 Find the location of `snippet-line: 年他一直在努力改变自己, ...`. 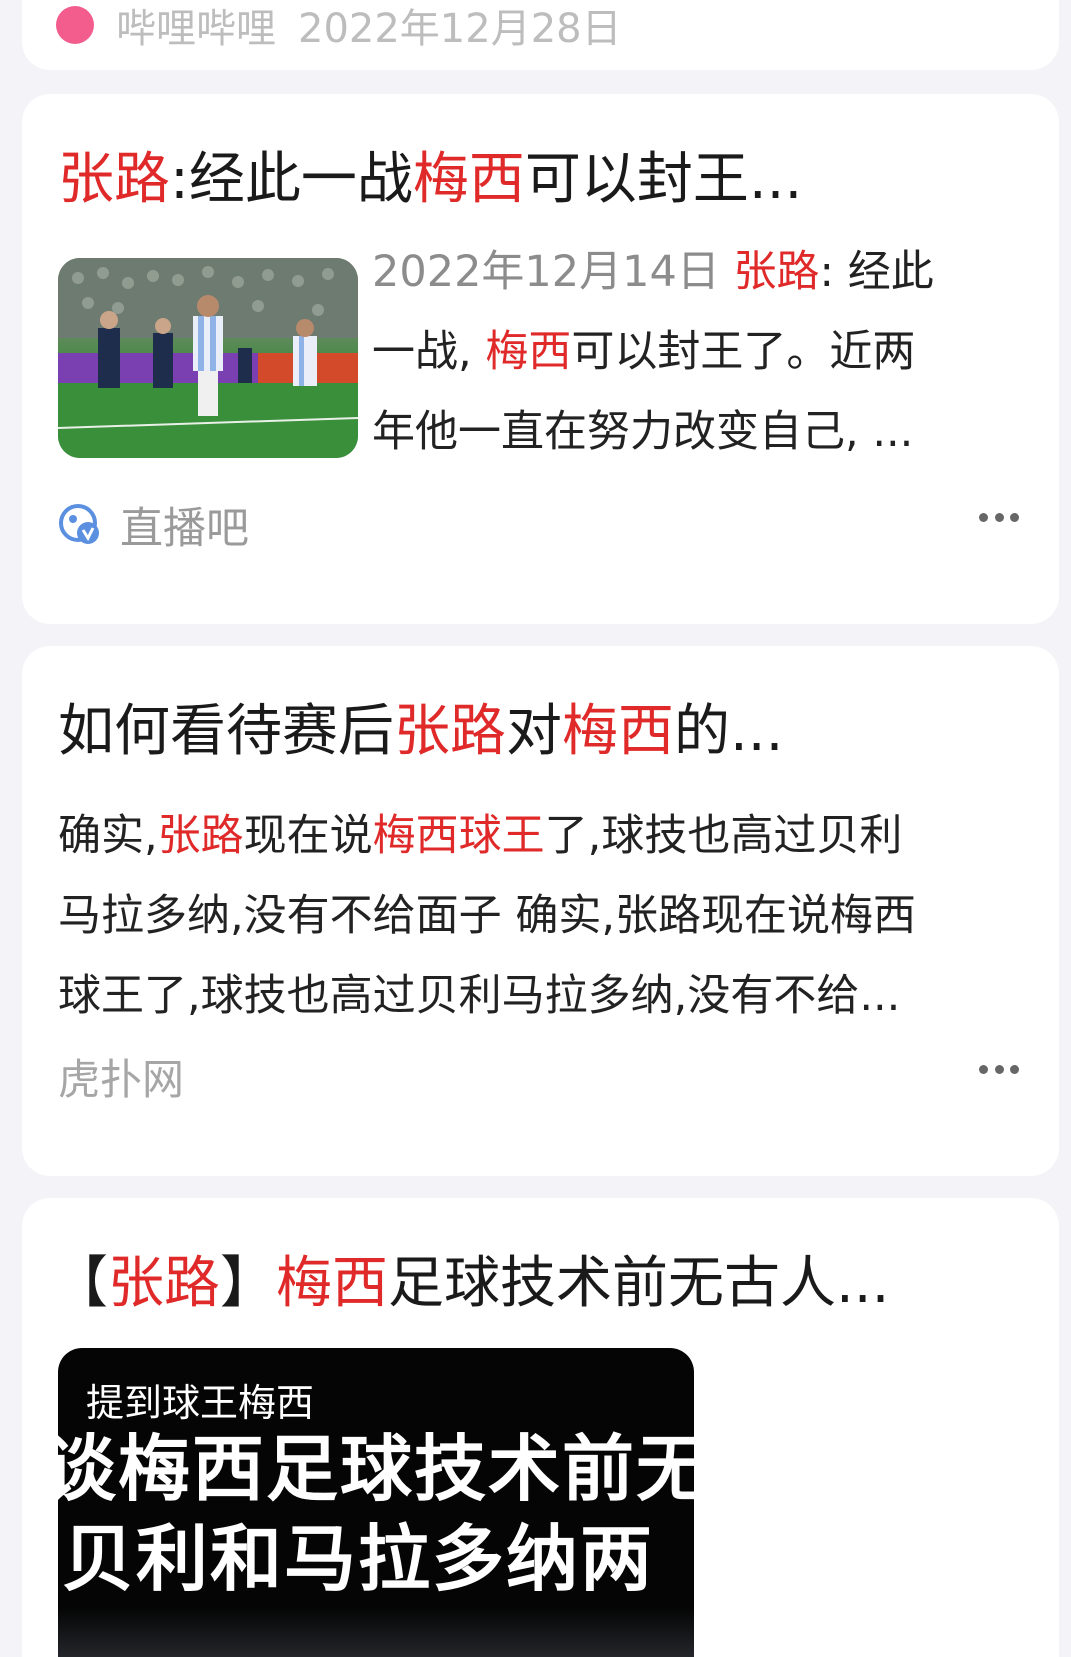

snippet-line: 年他一直在努力改变自己, ... is located at coordinates (697, 432).